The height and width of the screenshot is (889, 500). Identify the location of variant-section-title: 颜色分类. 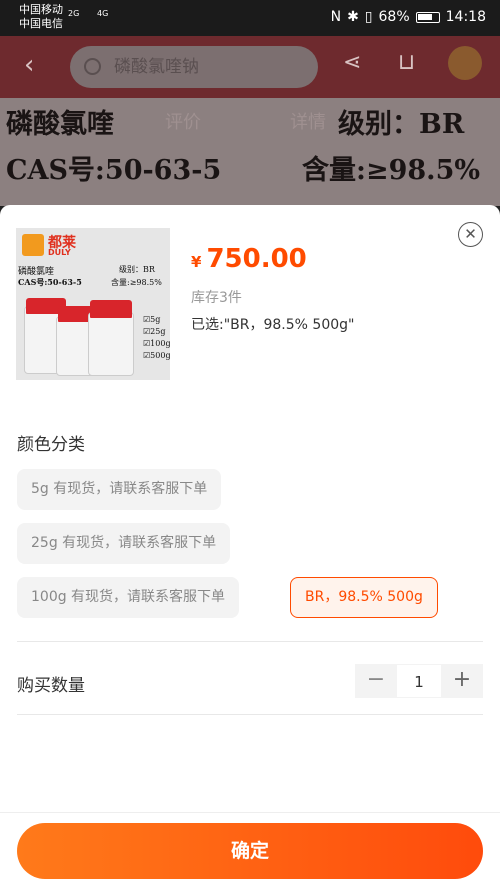
(51, 445).